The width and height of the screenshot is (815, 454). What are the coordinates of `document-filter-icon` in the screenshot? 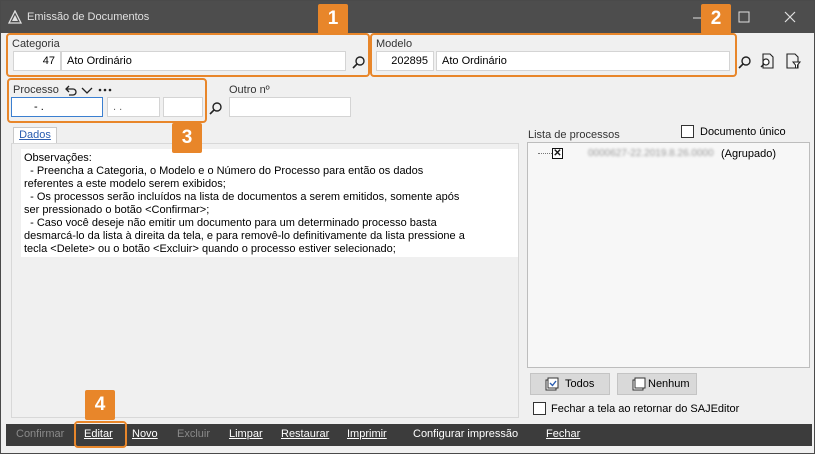 It's located at (793, 61).